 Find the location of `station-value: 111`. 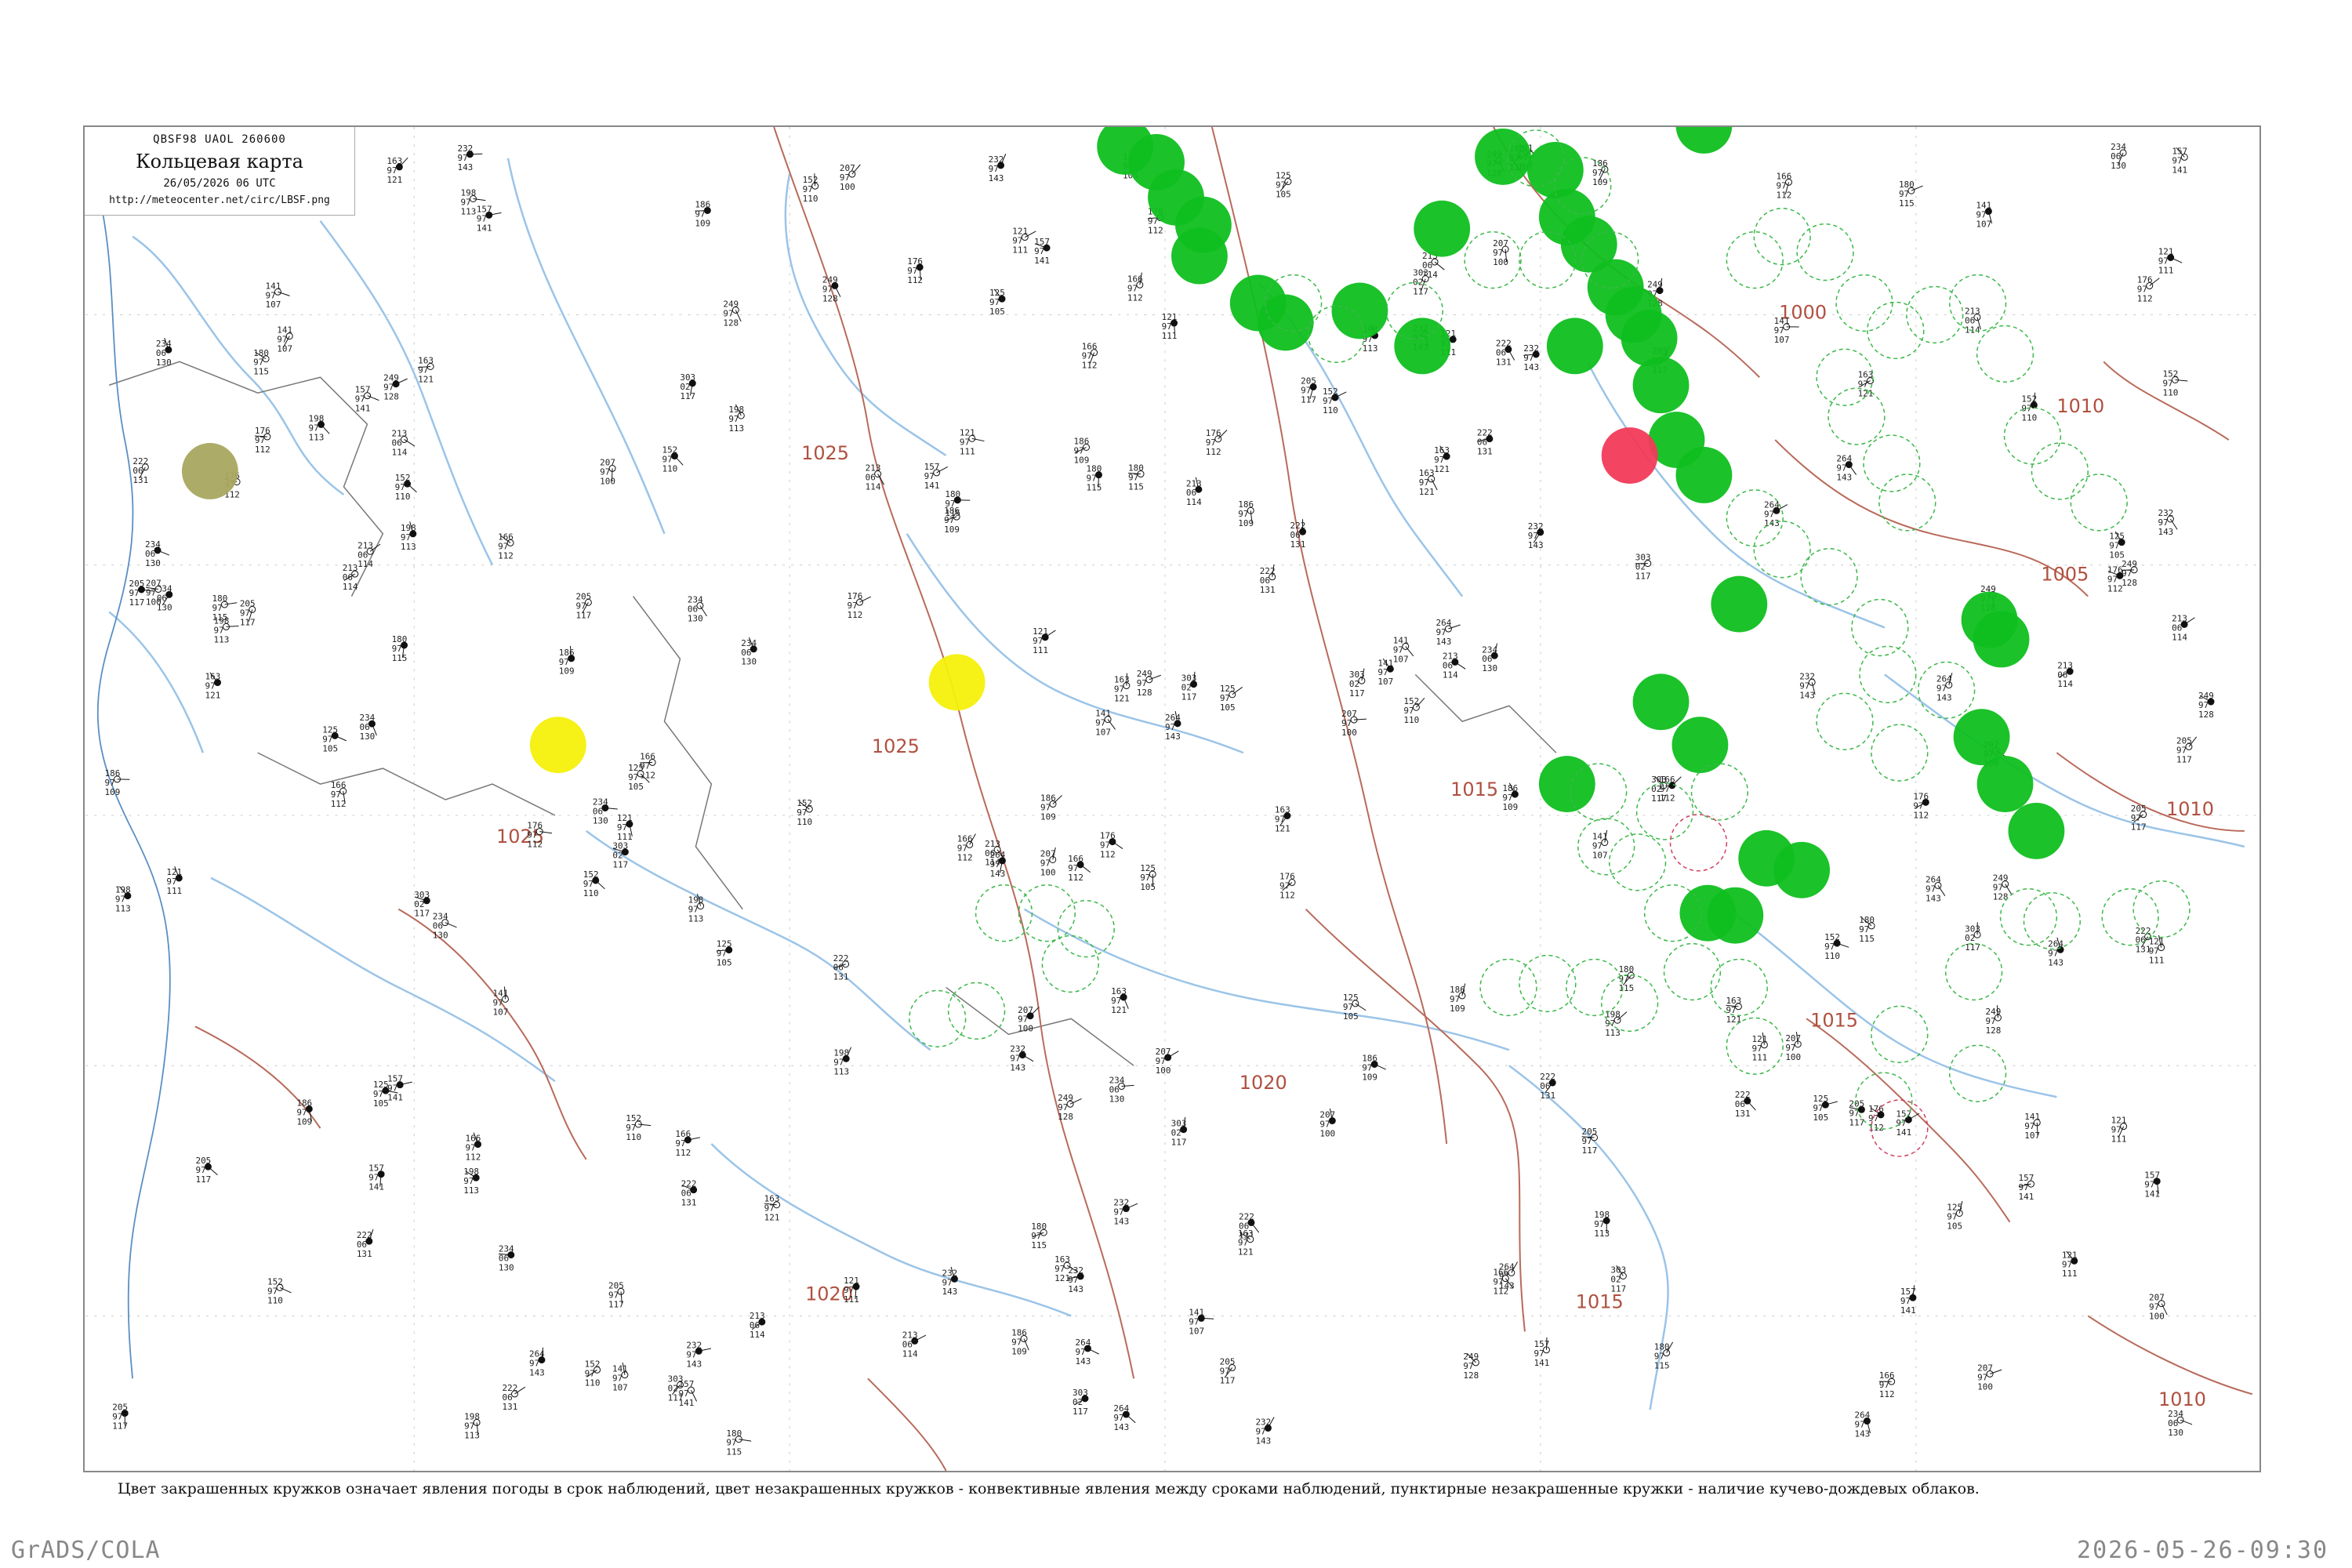

station-value: 111 is located at coordinates (2119, 1139).